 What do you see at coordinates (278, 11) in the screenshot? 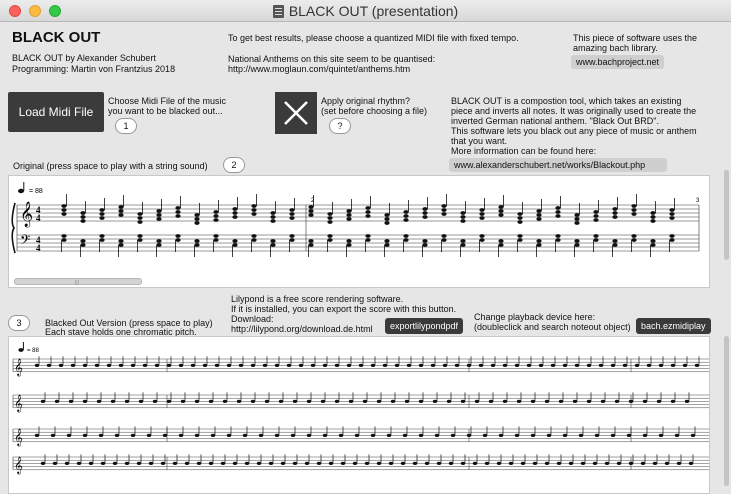
I see `document-icon` at bounding box center [278, 11].